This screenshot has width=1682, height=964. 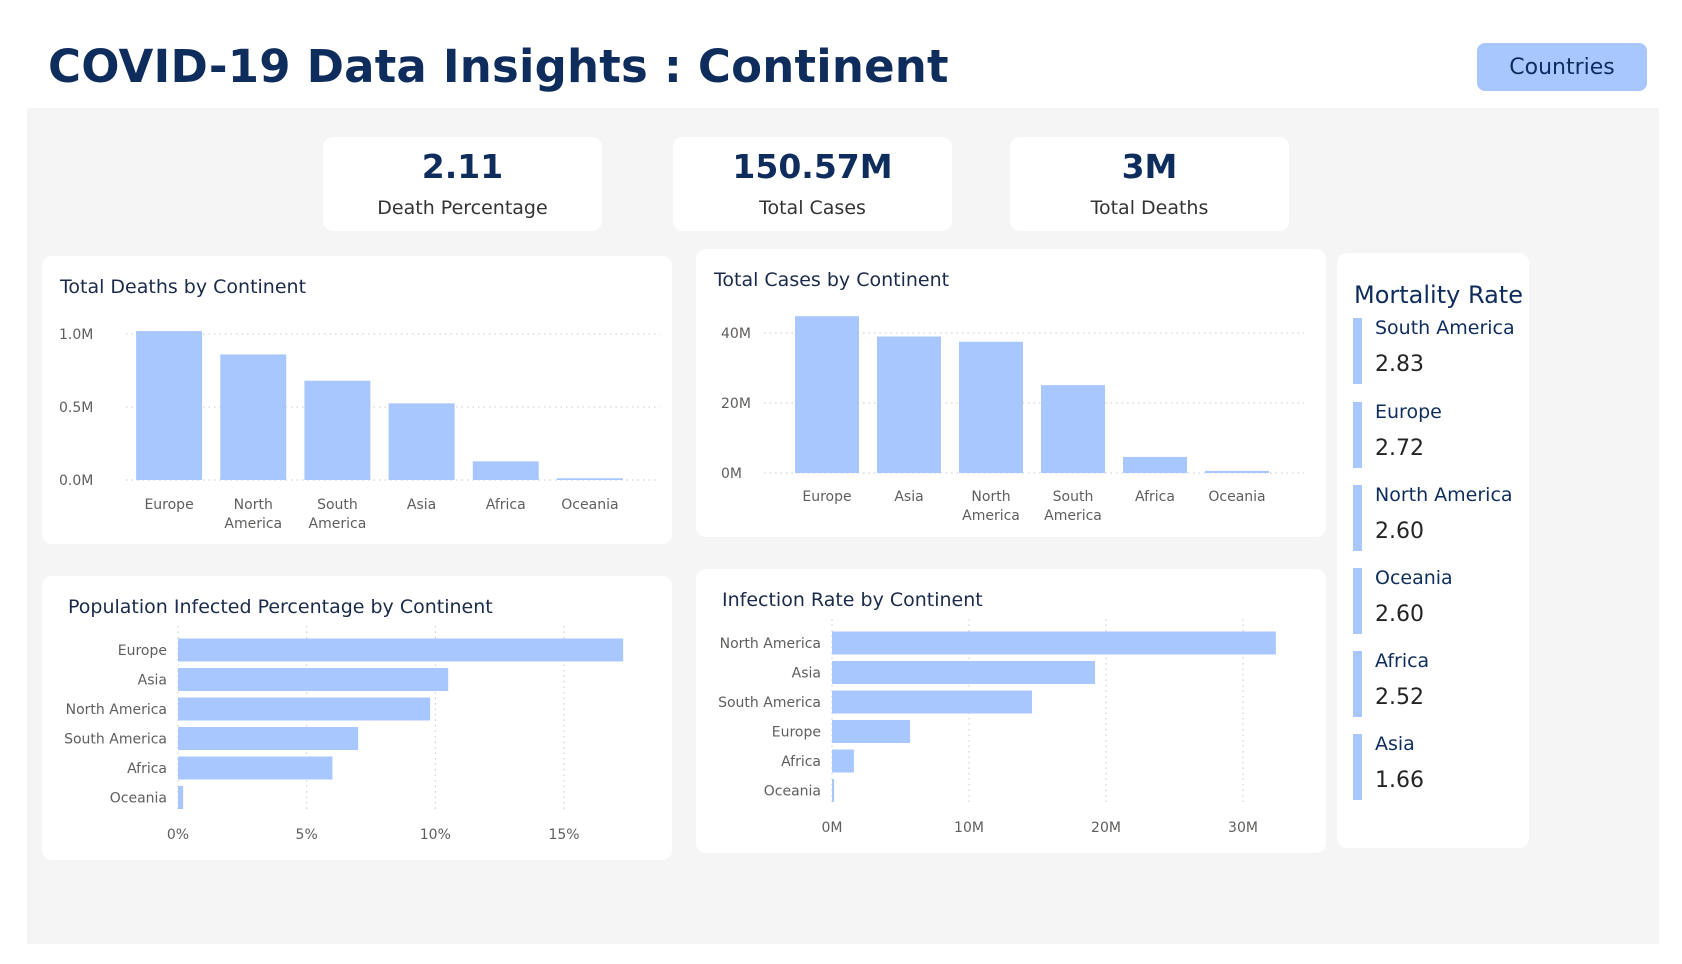 I want to click on x-tick-label: 5%, so click(x=307, y=835).